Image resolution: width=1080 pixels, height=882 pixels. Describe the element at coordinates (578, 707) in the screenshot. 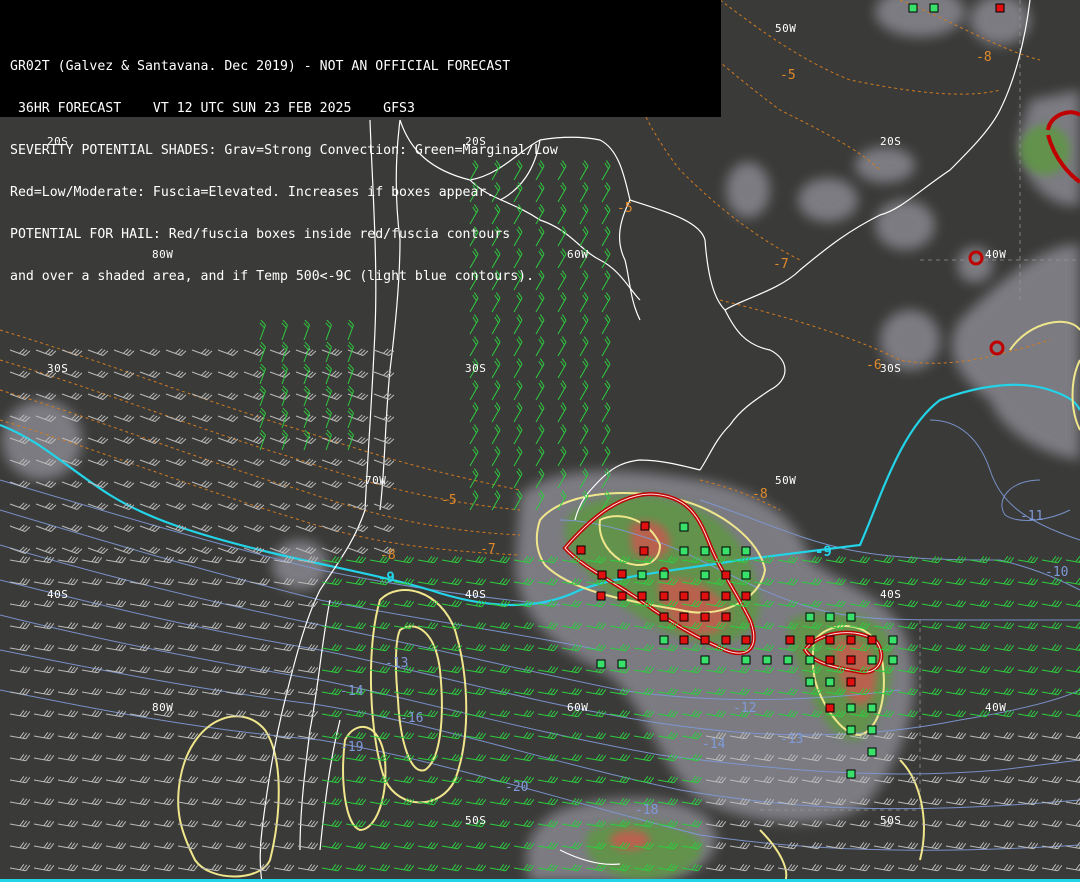

I see `grid-label-60w-south: 60W` at that location.